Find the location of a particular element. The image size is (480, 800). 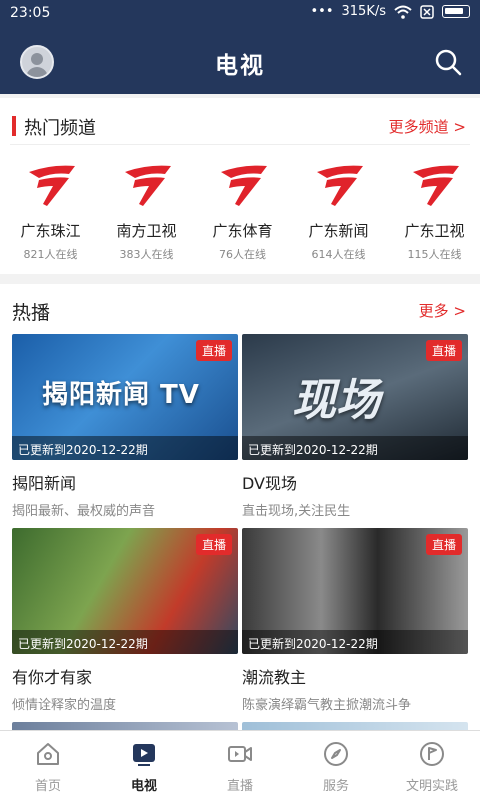

channel-name: 广东卫视 is located at coordinates (434, 231).